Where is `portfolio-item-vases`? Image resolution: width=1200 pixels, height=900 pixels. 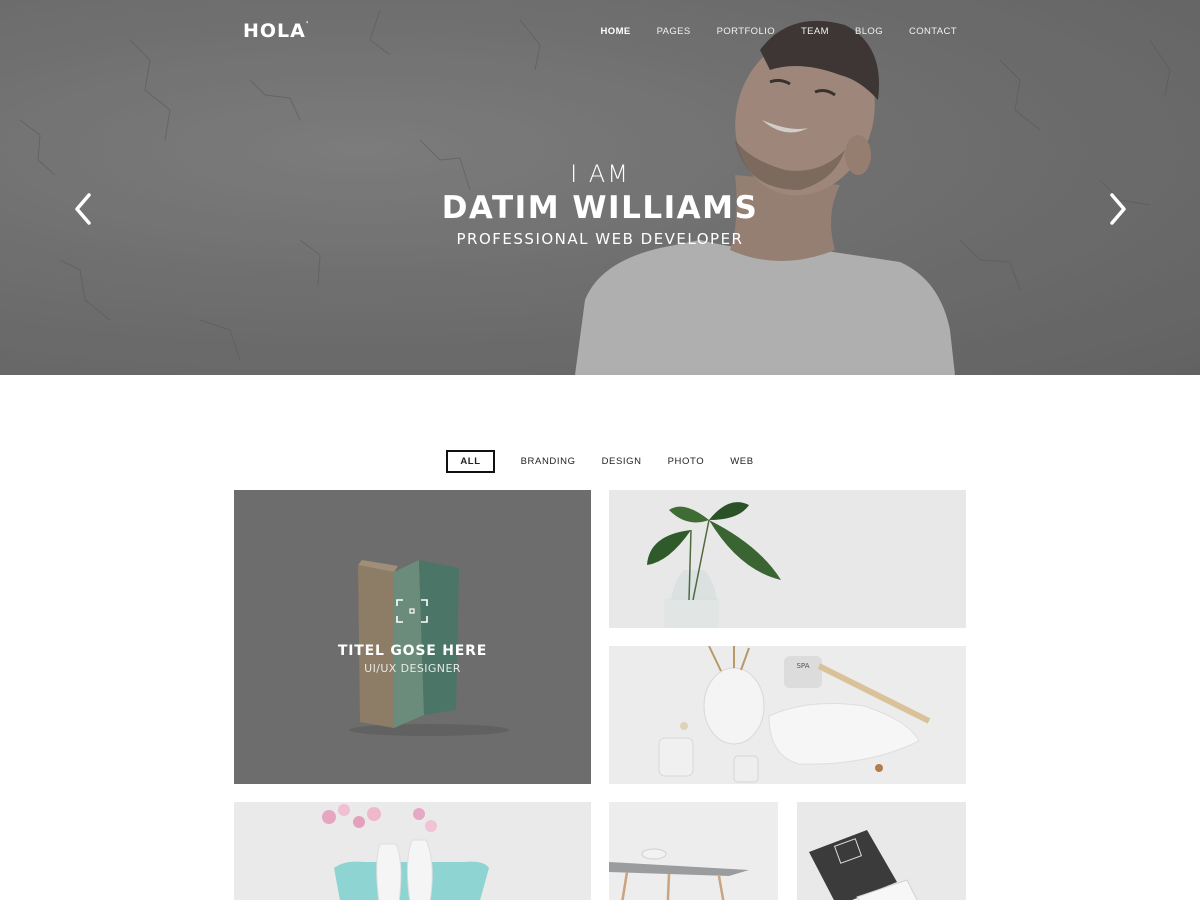
portfolio-item-vases is located at coordinates (412, 851).